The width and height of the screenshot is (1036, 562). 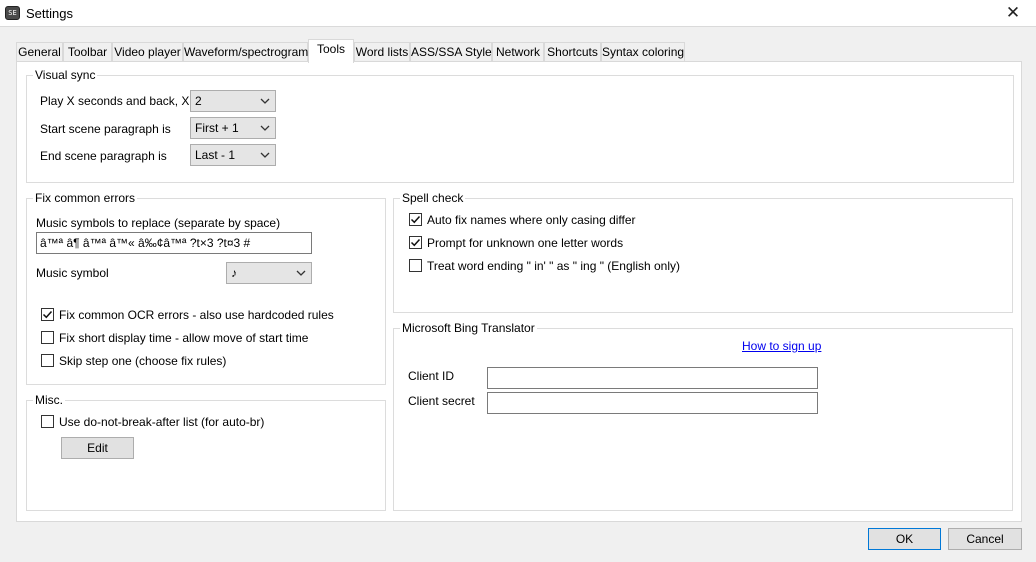 What do you see at coordinates (97, 448) in the screenshot?
I see `edit-button: Edit` at bounding box center [97, 448].